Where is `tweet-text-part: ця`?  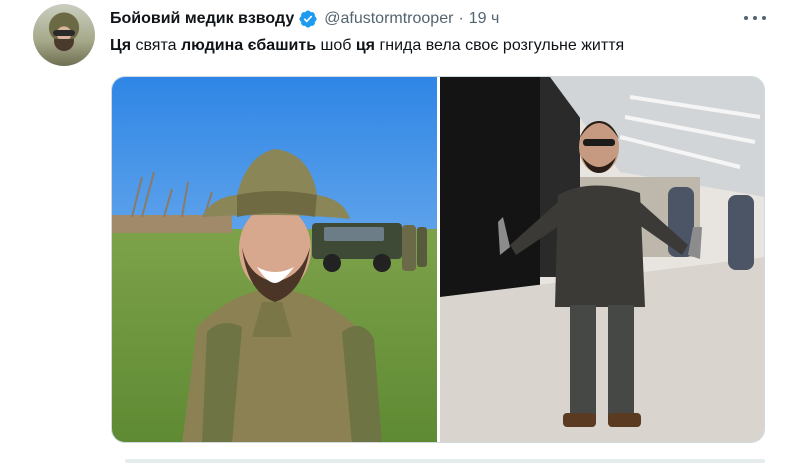
tweet-text-part: ця is located at coordinates (365, 45).